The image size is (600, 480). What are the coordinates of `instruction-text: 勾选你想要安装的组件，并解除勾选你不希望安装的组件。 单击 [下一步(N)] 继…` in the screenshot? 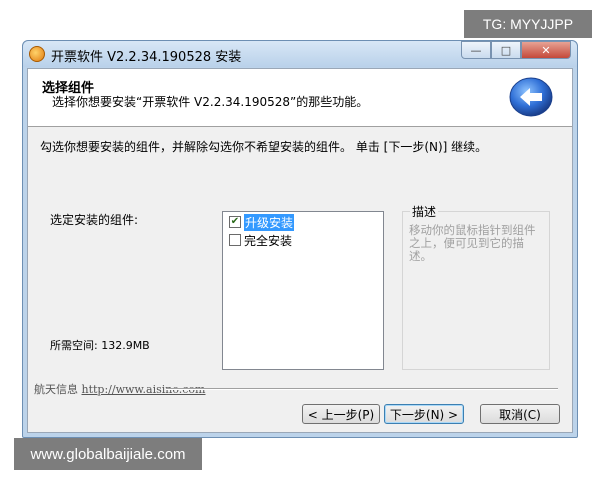 It's located at (264, 147).